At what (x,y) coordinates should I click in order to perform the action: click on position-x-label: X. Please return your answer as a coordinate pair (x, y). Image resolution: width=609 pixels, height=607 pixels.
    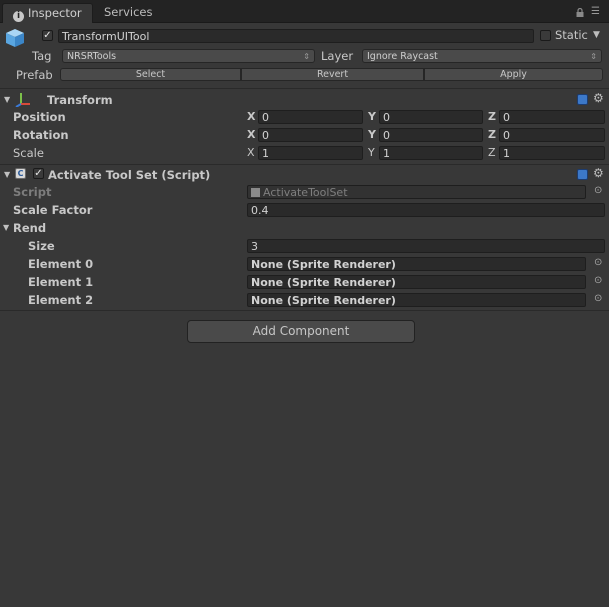
    Looking at the image, I should click on (251, 116).